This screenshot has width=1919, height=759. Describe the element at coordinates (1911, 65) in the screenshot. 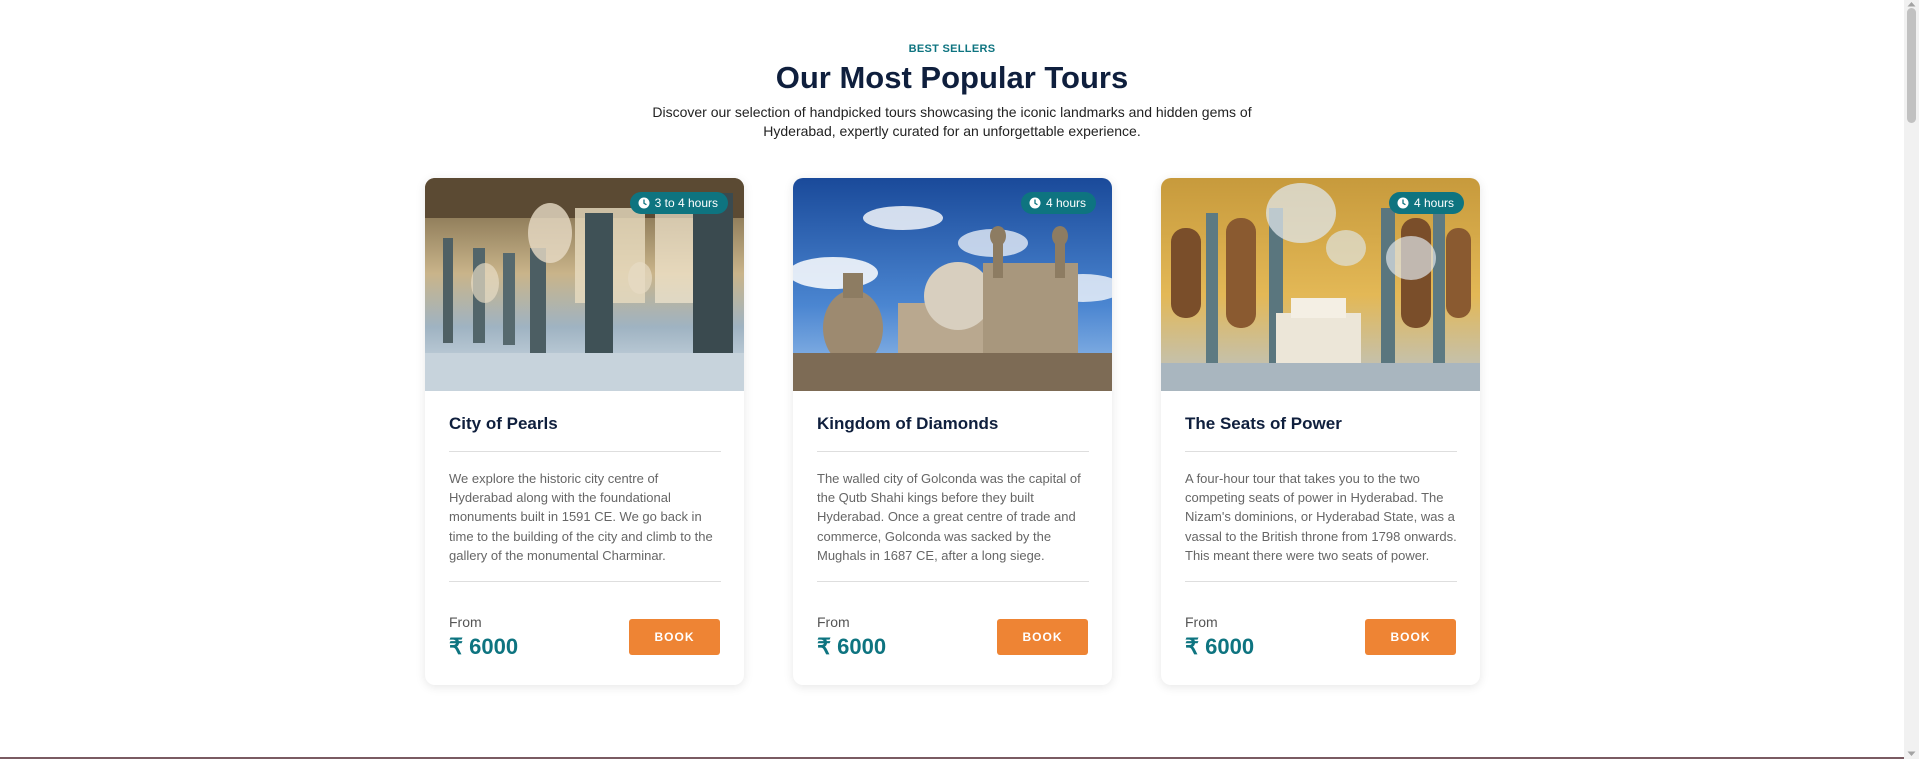

I see `scrollbar-thumb` at that location.